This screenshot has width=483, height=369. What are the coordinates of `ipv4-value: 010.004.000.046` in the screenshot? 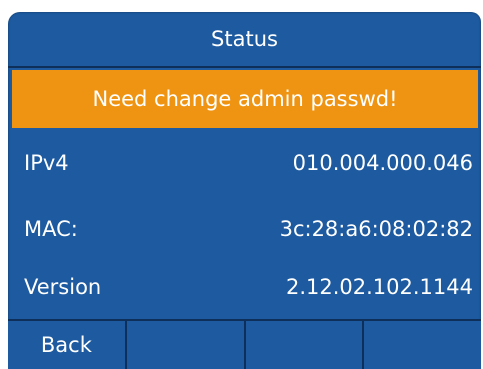 It's located at (382, 163).